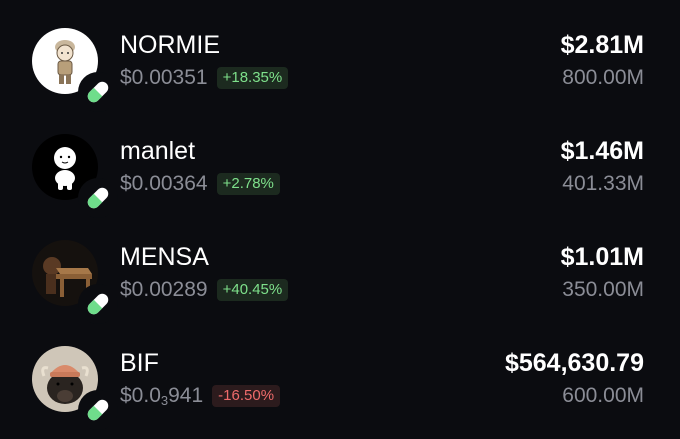 The height and width of the screenshot is (439, 680). Describe the element at coordinates (164, 77) in the screenshot. I see `token-price: $0.00351` at that location.